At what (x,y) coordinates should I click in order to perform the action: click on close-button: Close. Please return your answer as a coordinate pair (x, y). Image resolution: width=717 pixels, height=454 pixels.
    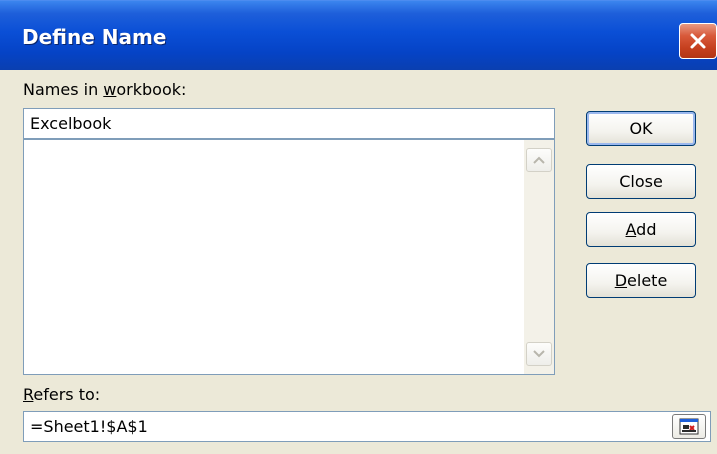
    Looking at the image, I should click on (641, 181).